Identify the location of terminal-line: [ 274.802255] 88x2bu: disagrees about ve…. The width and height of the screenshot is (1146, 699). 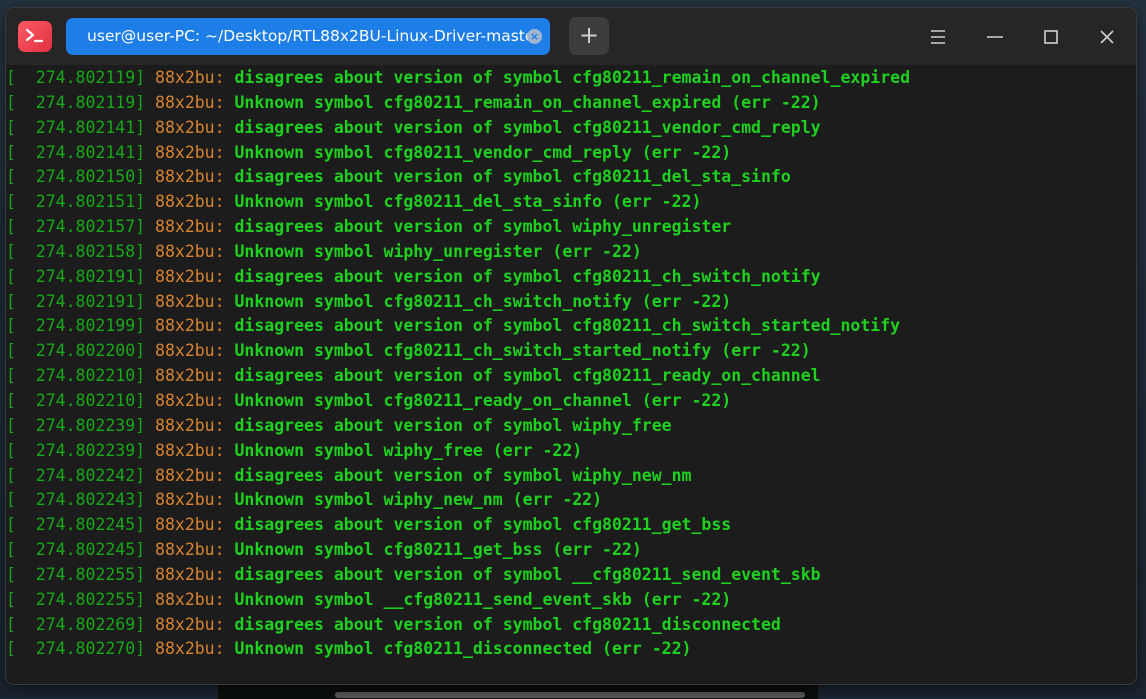
(458, 575).